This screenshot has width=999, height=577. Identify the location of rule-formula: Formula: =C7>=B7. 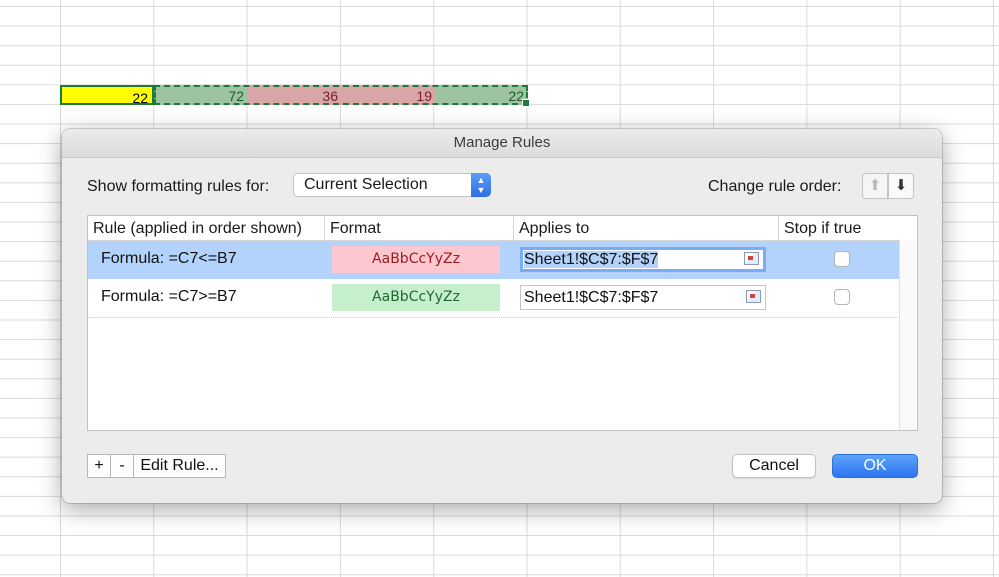
(169, 296).